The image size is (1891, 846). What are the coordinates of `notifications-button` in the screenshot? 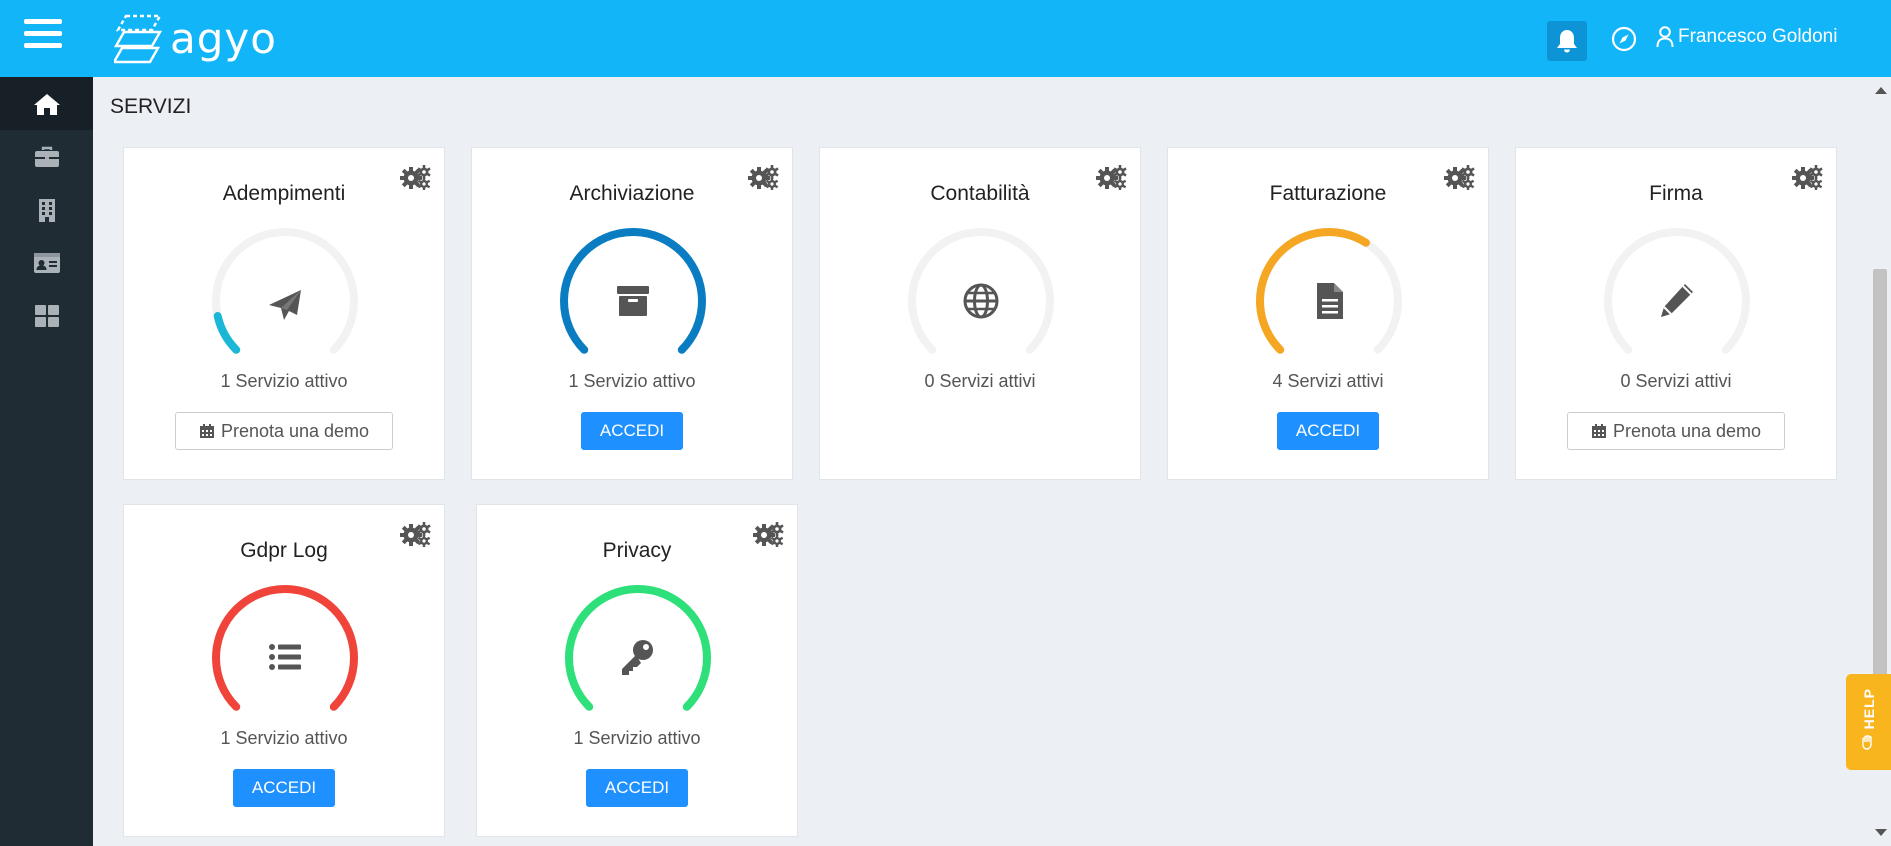 It's located at (1567, 41).